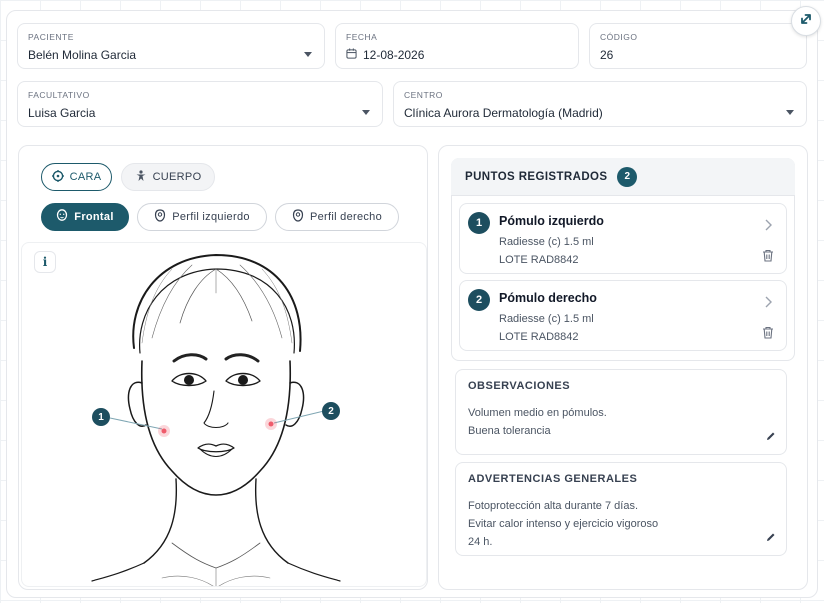  Describe the element at coordinates (509, 431) in the screenshot. I see `observaciones-line: Buena tolerancia` at that location.